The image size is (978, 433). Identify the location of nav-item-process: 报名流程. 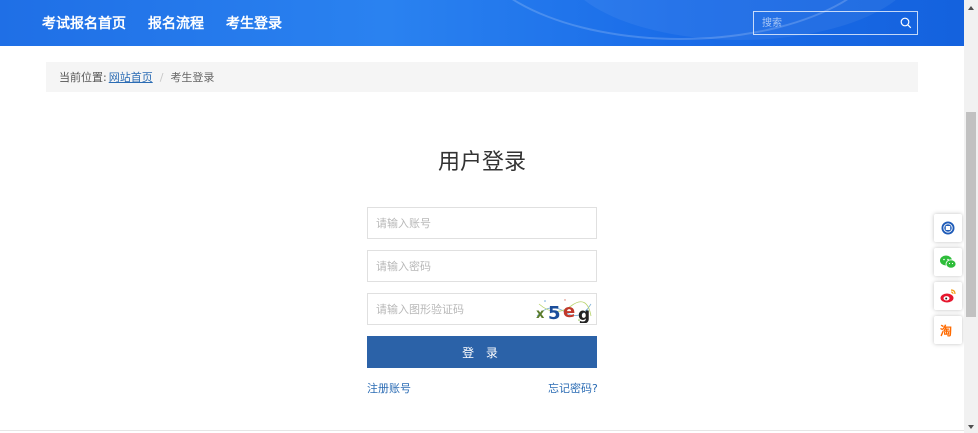
(176, 23).